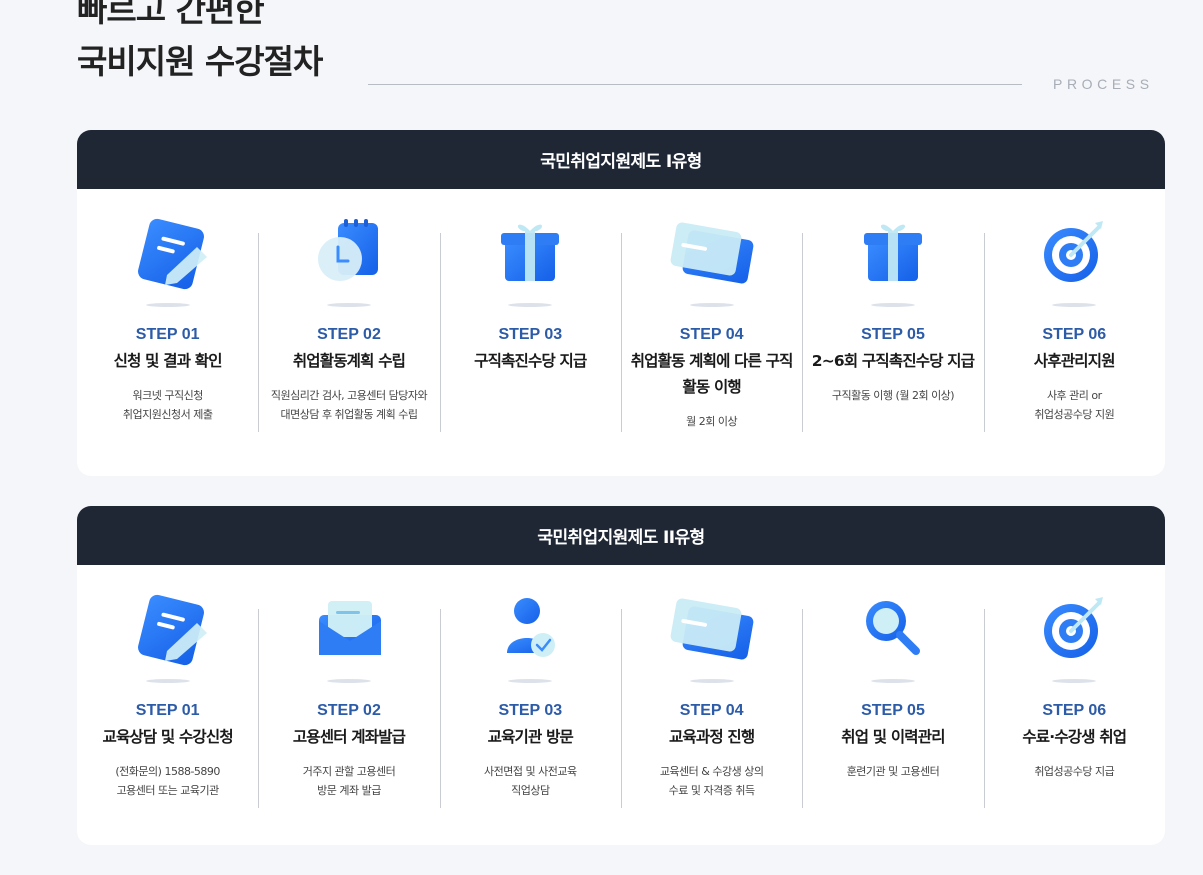 This screenshot has height=875, width=1203. I want to click on process-step: STEP 03 교육기관 방문사전면접 및 사전교육직업상담, so click(530, 700).